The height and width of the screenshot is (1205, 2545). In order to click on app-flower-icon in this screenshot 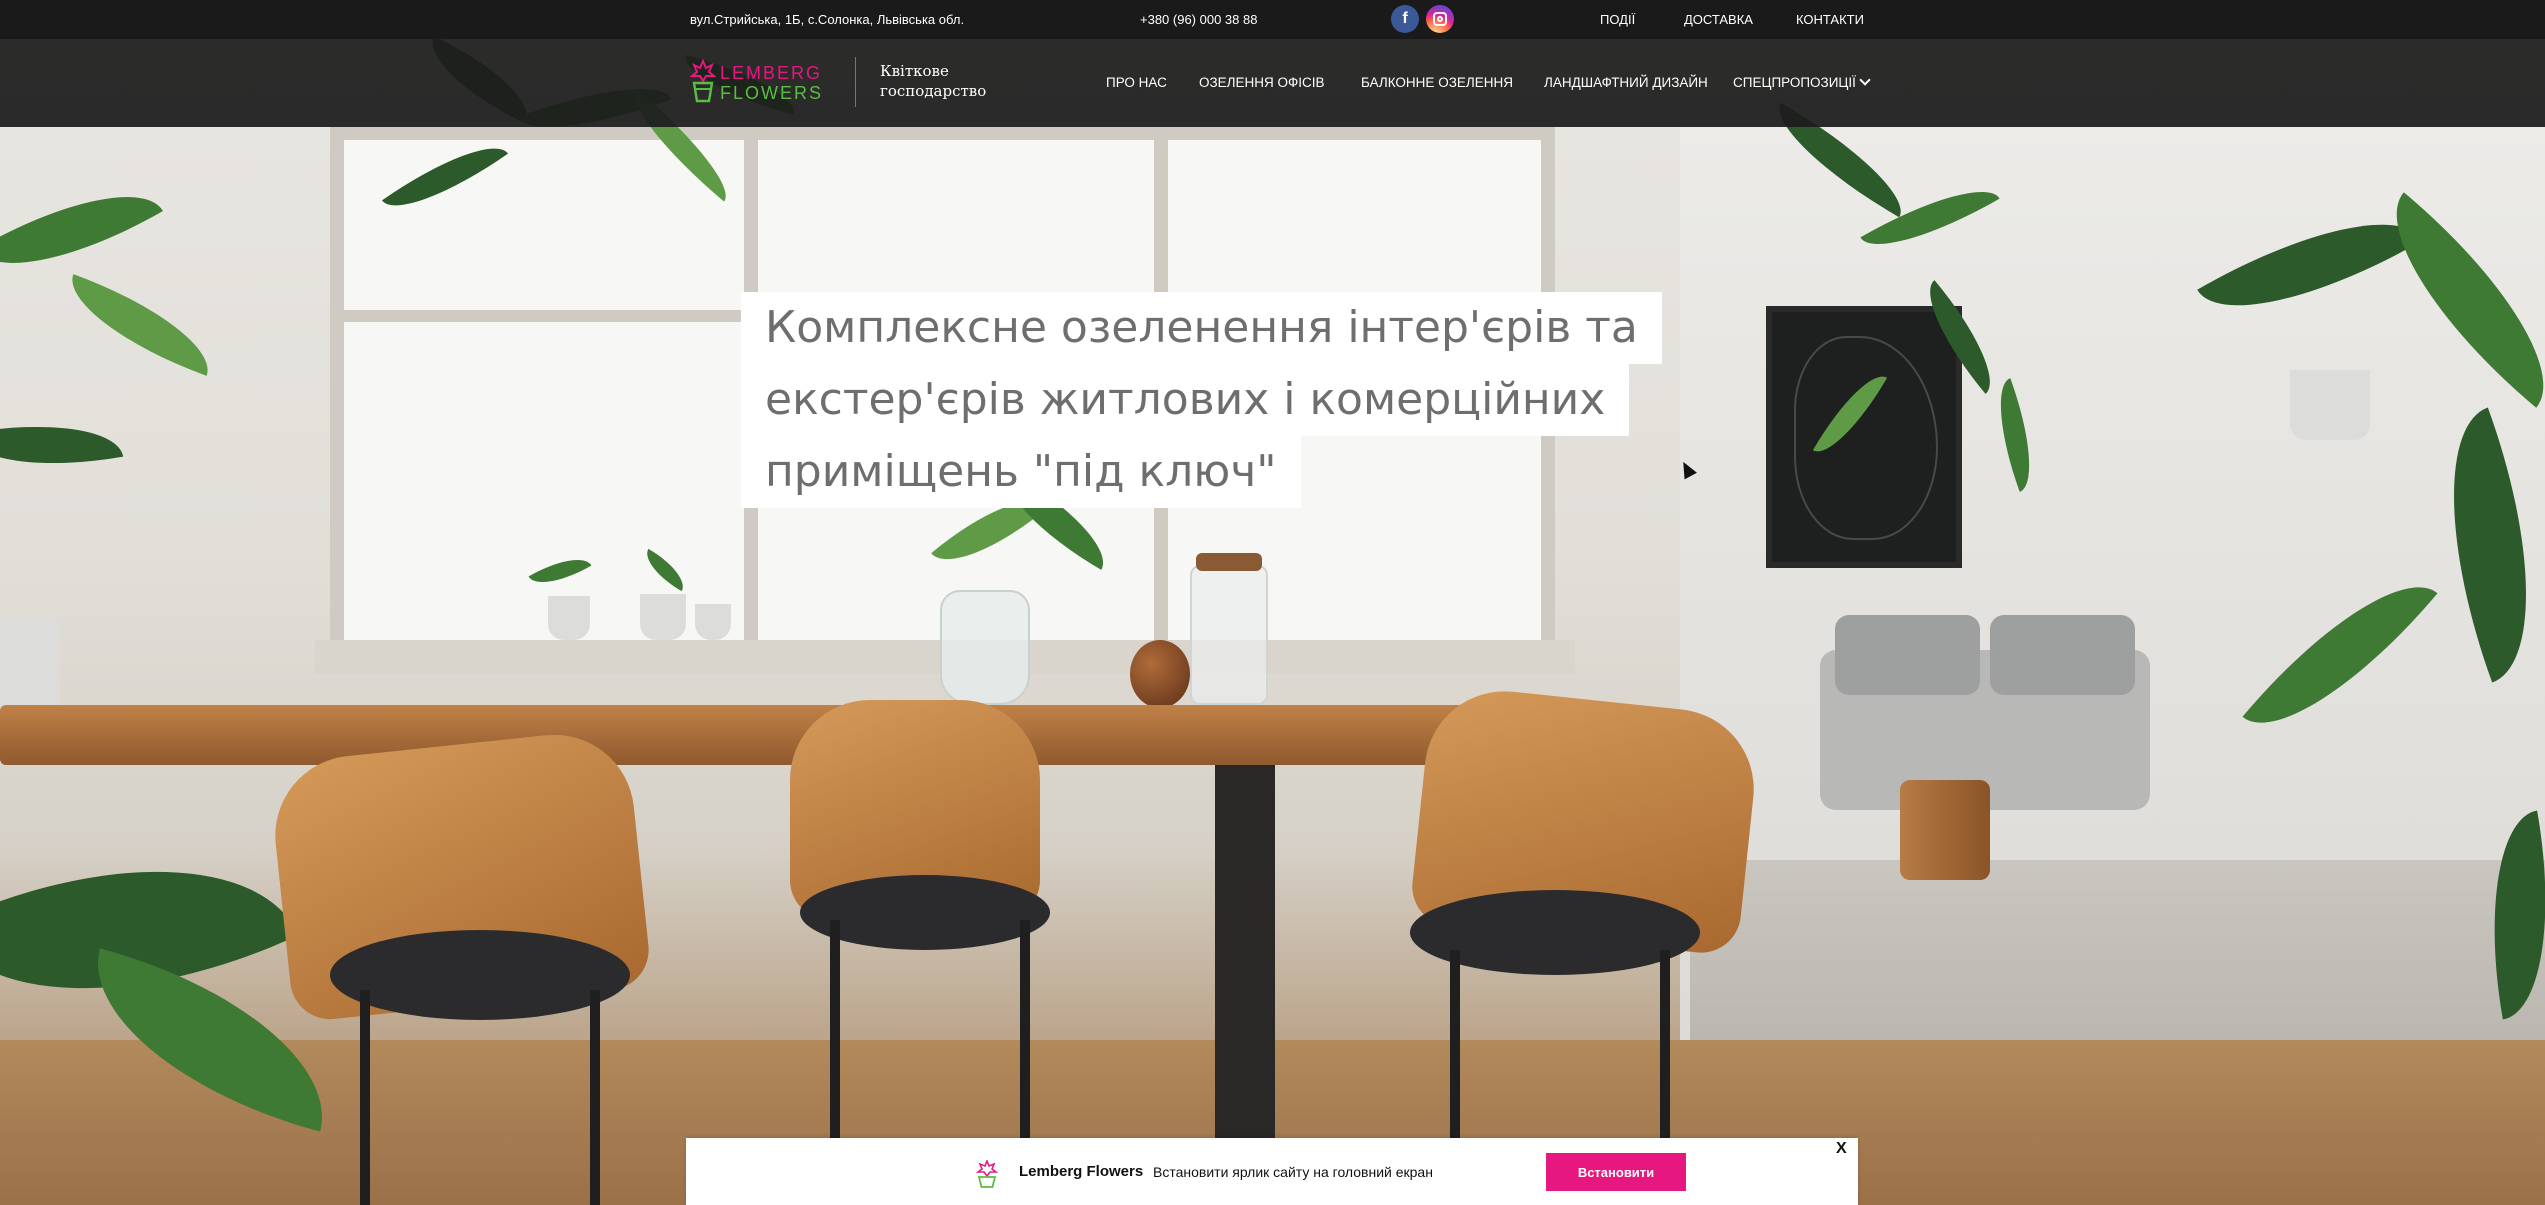, I will do `click(987, 1174)`.